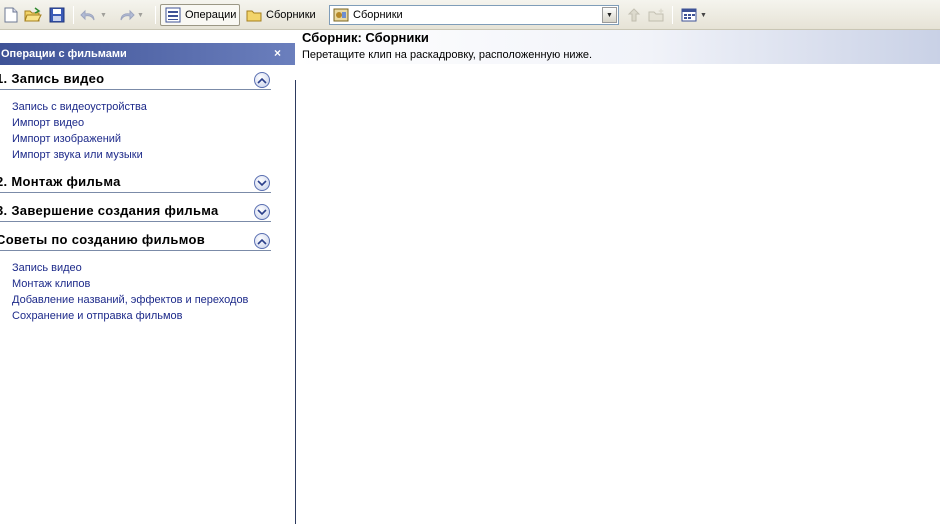  Describe the element at coordinates (291, 15) in the screenshot. I see `collections-button-label: Сборники` at that location.